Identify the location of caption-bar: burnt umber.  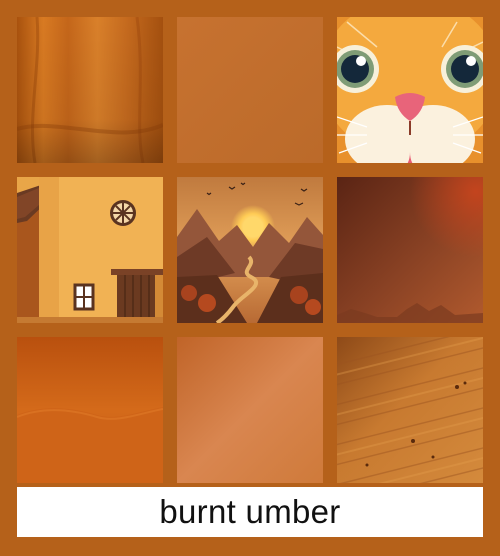
(250, 512).